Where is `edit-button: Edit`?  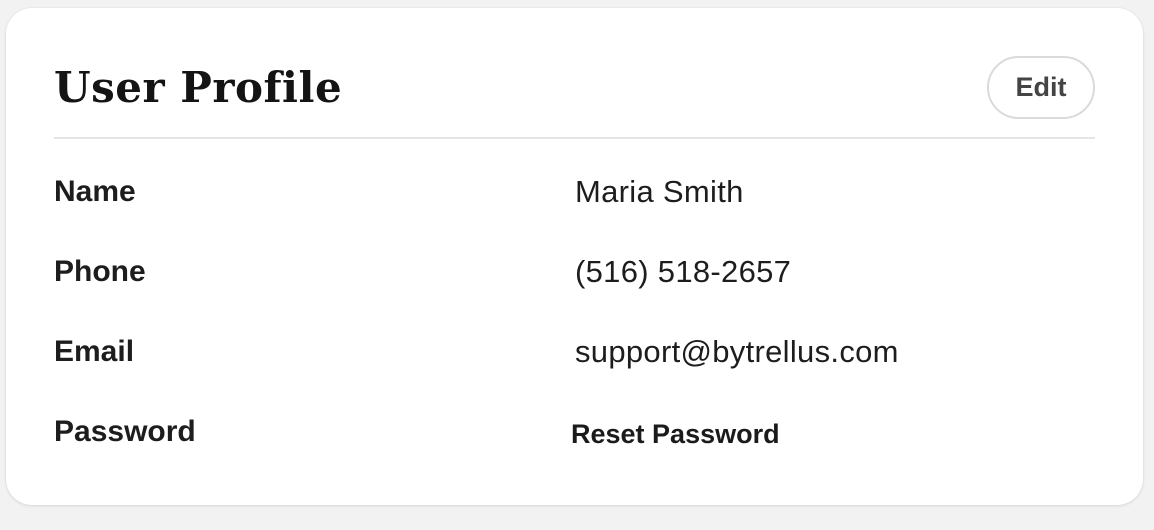
edit-button: Edit is located at coordinates (1041, 87).